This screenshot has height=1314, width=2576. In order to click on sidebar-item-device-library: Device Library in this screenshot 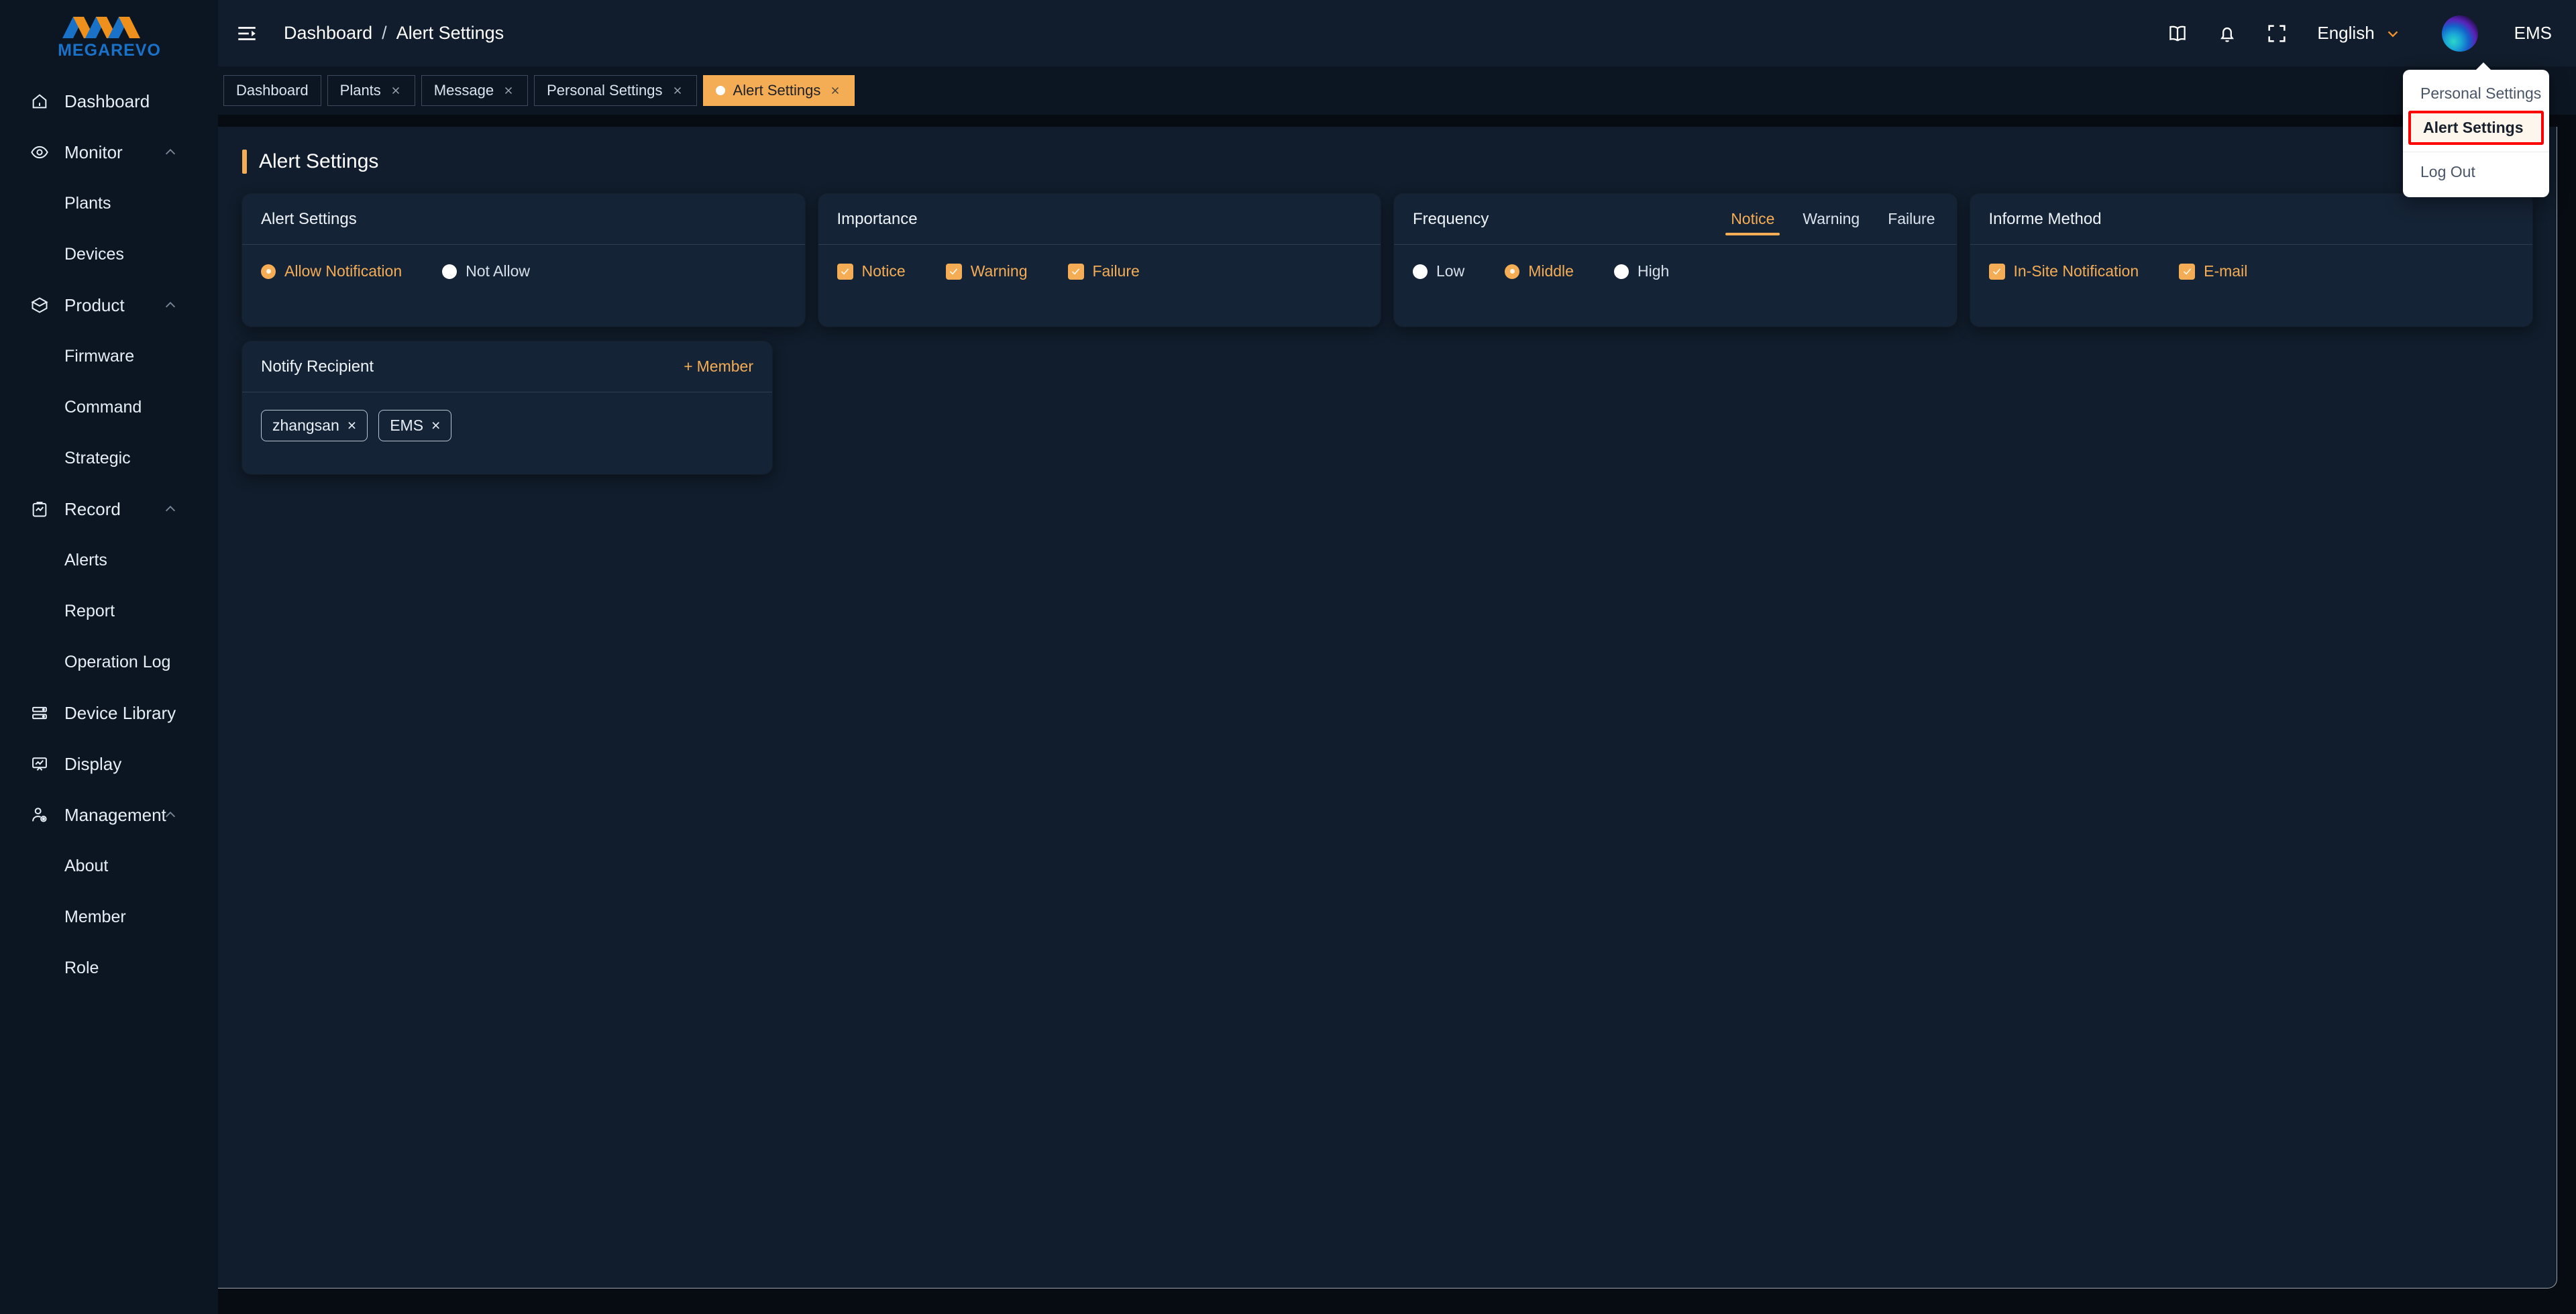, I will do `click(109, 713)`.